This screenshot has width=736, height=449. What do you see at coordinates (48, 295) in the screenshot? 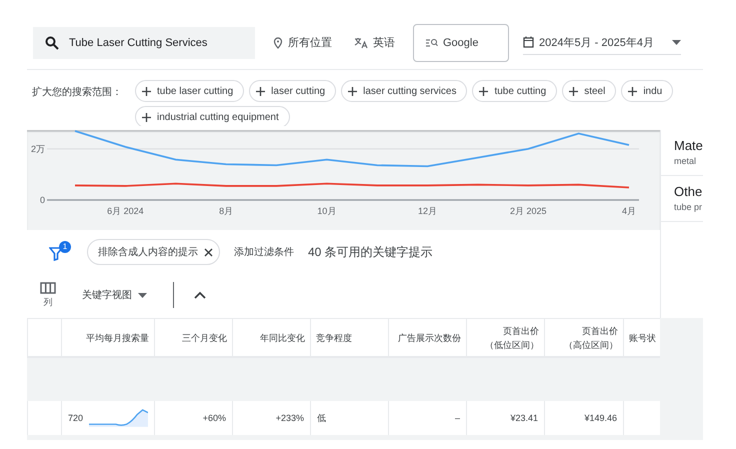
I see `columns-button: 列` at bounding box center [48, 295].